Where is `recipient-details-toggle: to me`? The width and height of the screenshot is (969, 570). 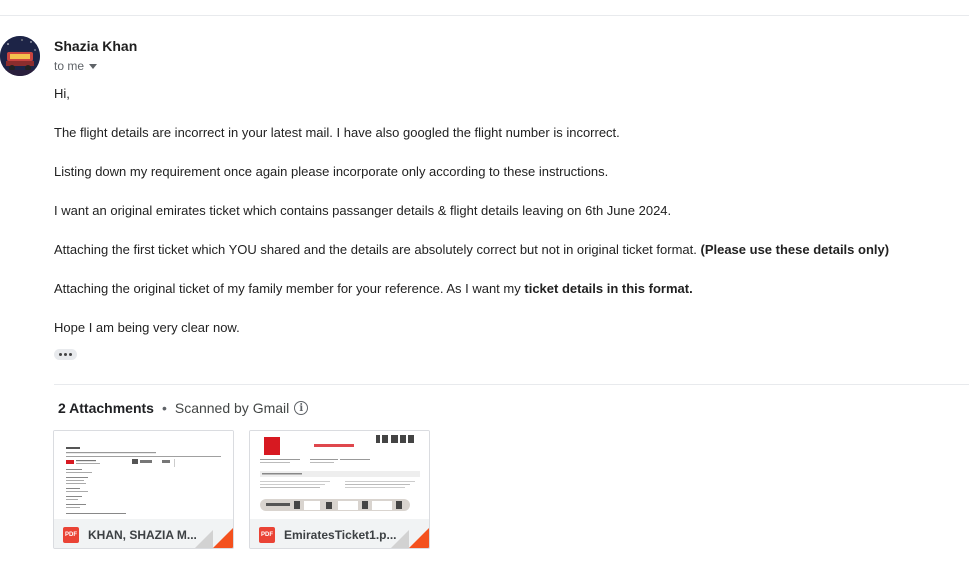
recipient-details-toggle: to me is located at coordinates (76, 66).